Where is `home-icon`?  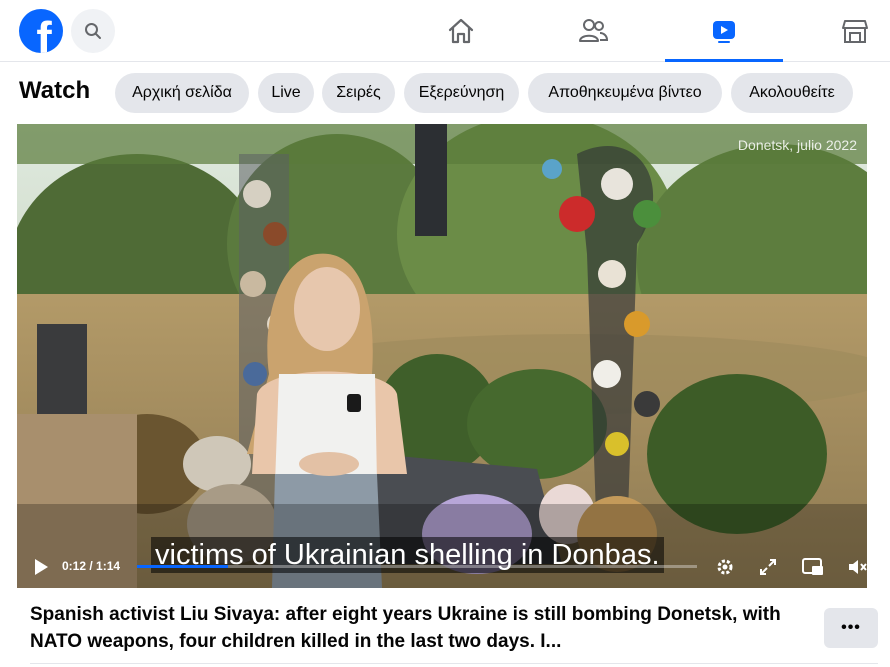
home-icon is located at coordinates (461, 31).